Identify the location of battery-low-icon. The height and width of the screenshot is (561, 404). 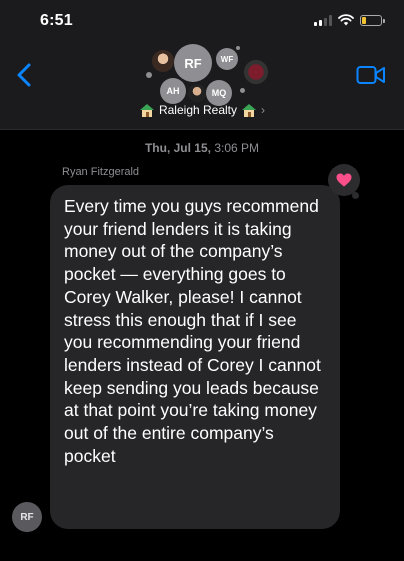
(372, 20).